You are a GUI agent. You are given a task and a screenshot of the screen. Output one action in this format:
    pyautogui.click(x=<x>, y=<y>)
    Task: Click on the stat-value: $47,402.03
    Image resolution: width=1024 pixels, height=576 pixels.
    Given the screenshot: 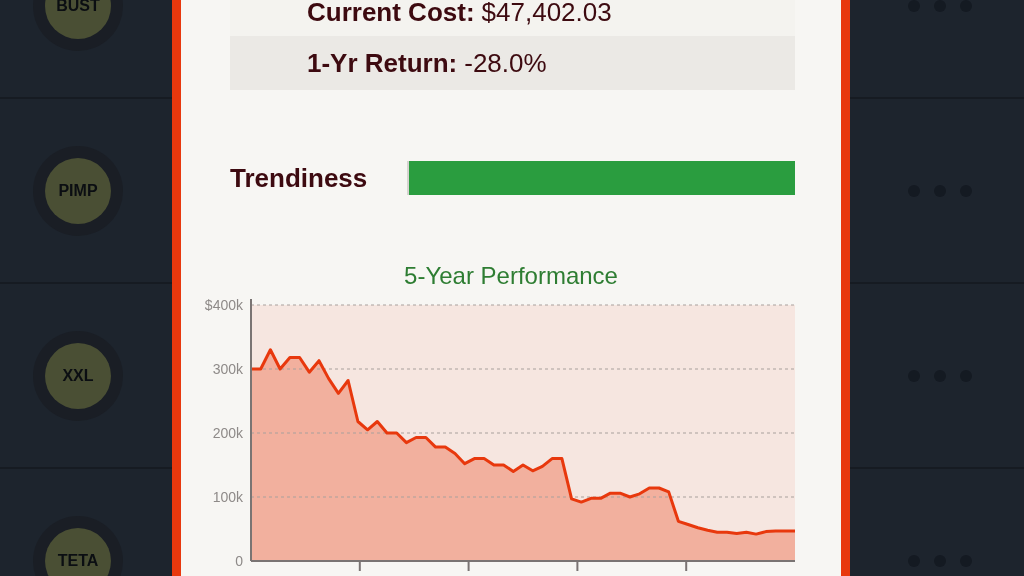 What is the action you would take?
    pyautogui.click(x=546, y=14)
    